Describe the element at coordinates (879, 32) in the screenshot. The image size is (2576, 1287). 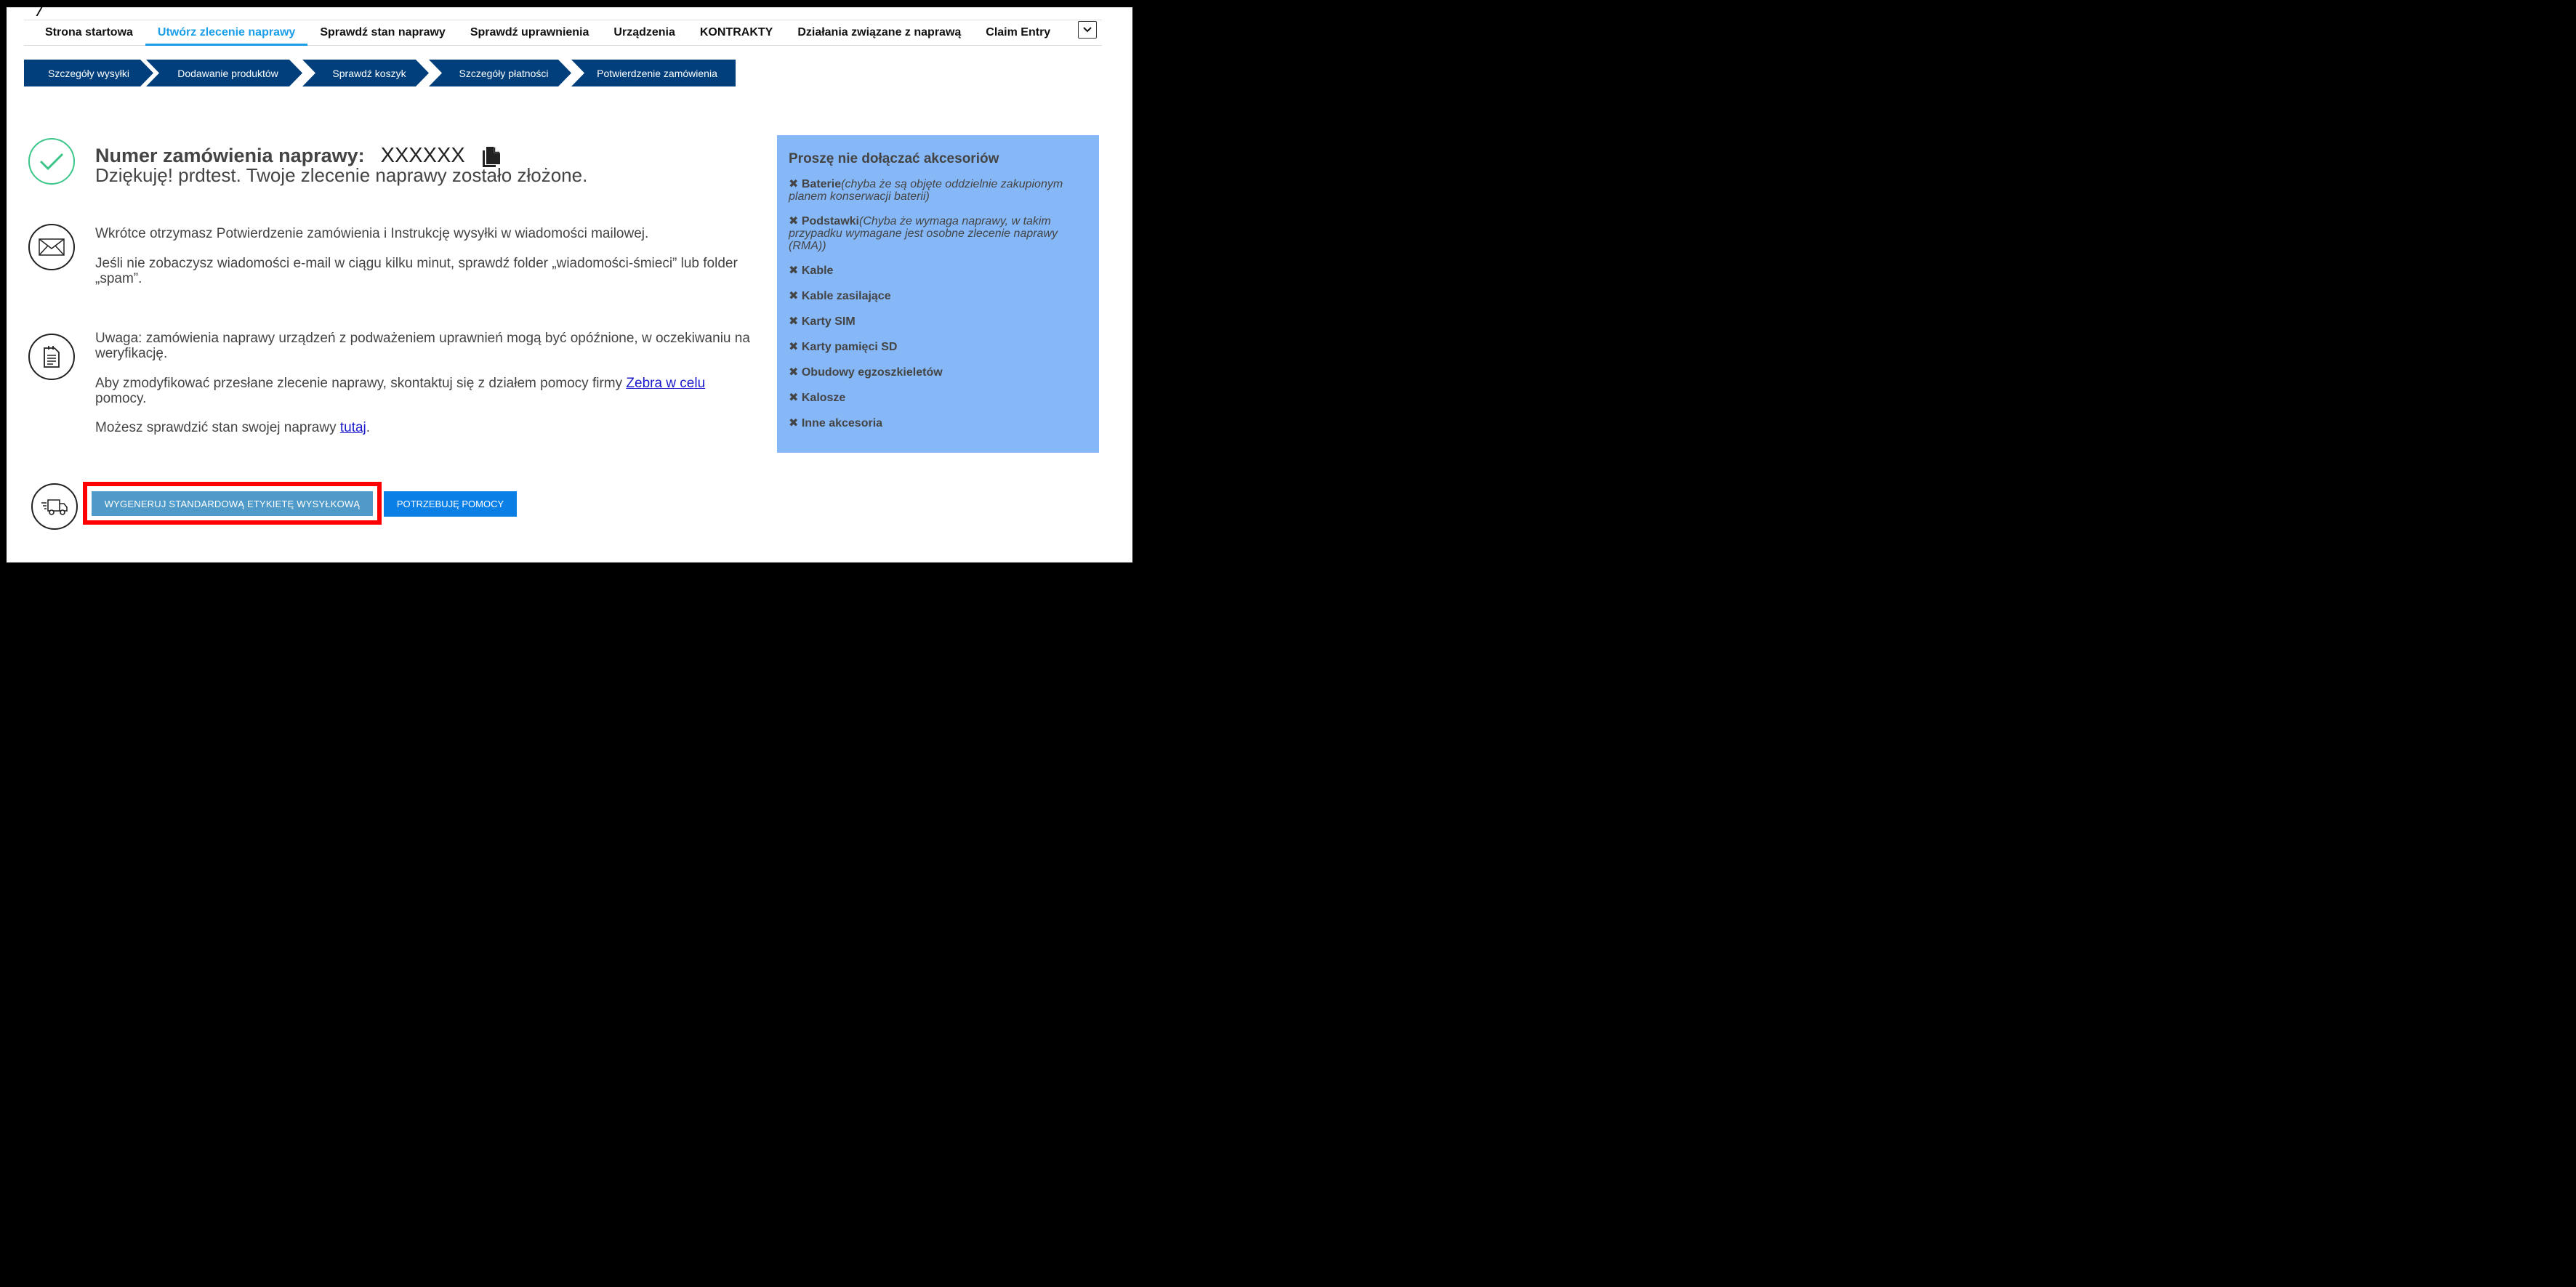
I see `nav-item-repair-actions: Działania związane z naprawą` at that location.